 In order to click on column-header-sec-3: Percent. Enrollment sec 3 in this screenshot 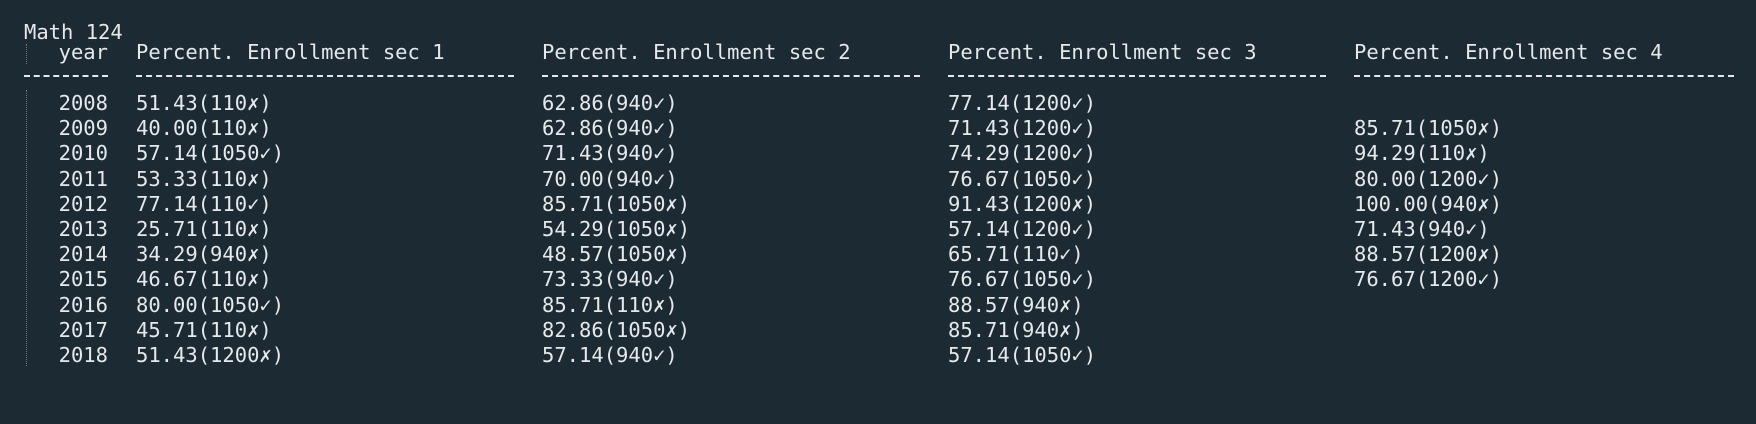, I will do `click(1102, 52)`.